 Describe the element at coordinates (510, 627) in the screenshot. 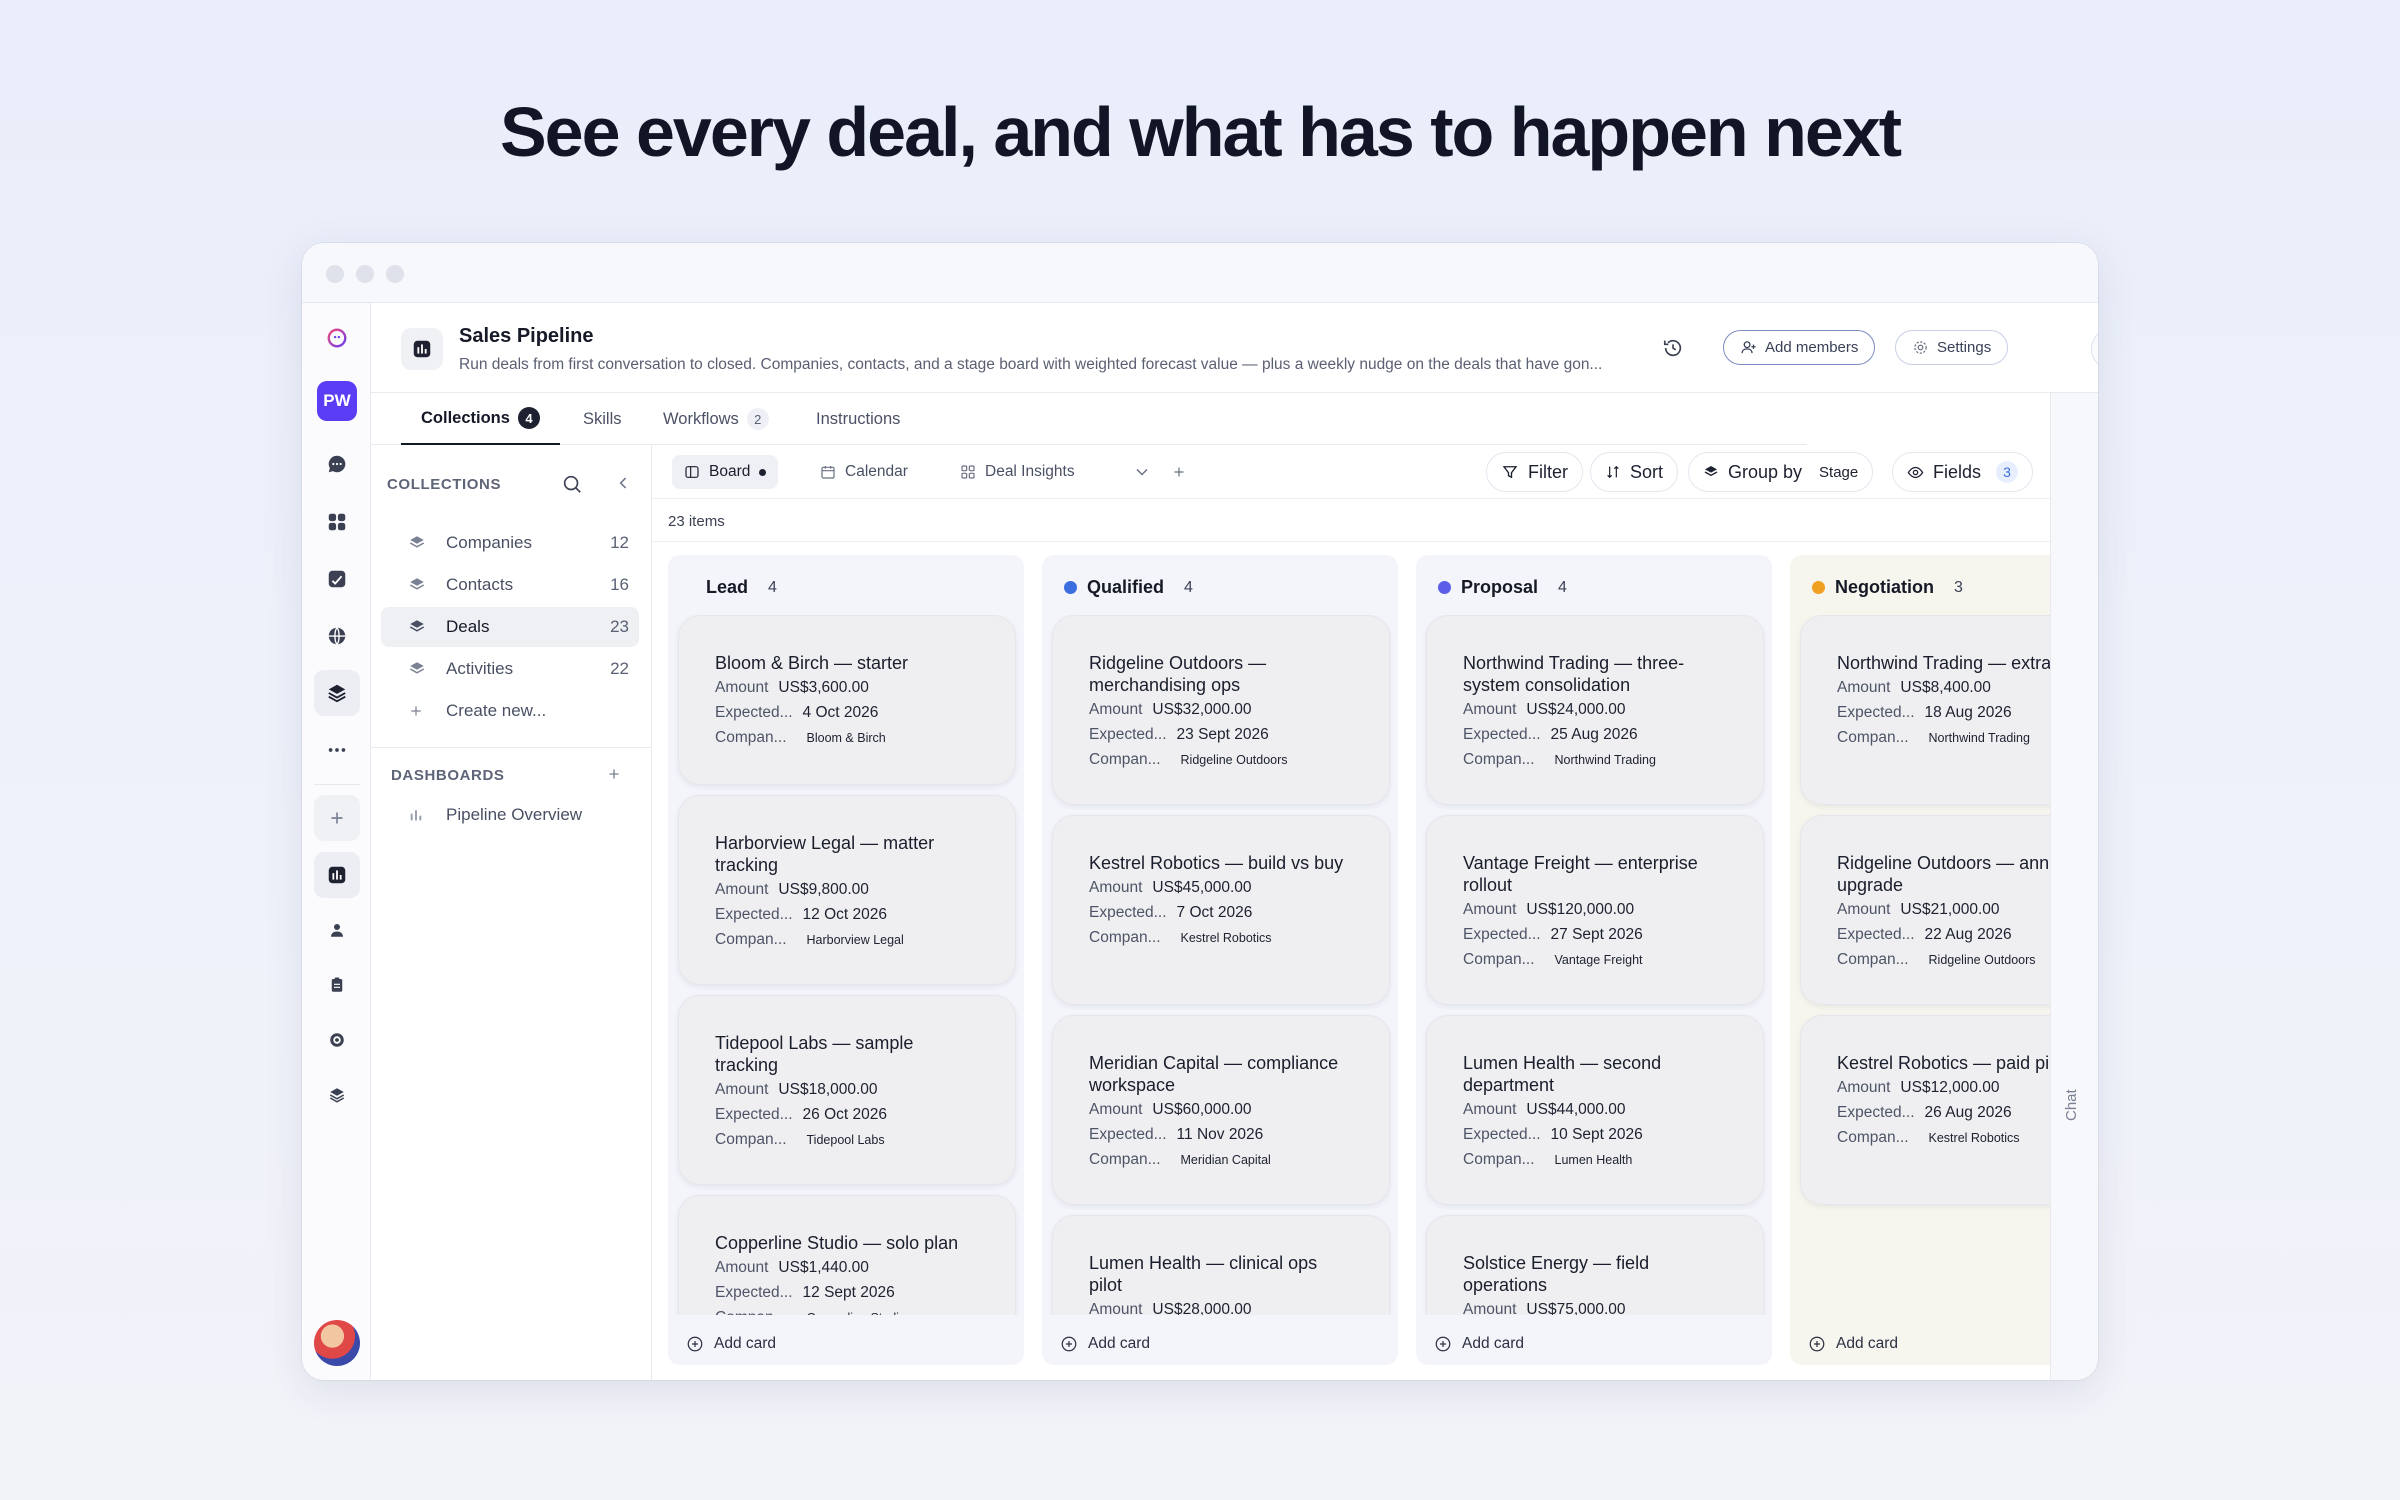

I see `sidebar-item-deals: Deals 23` at that location.